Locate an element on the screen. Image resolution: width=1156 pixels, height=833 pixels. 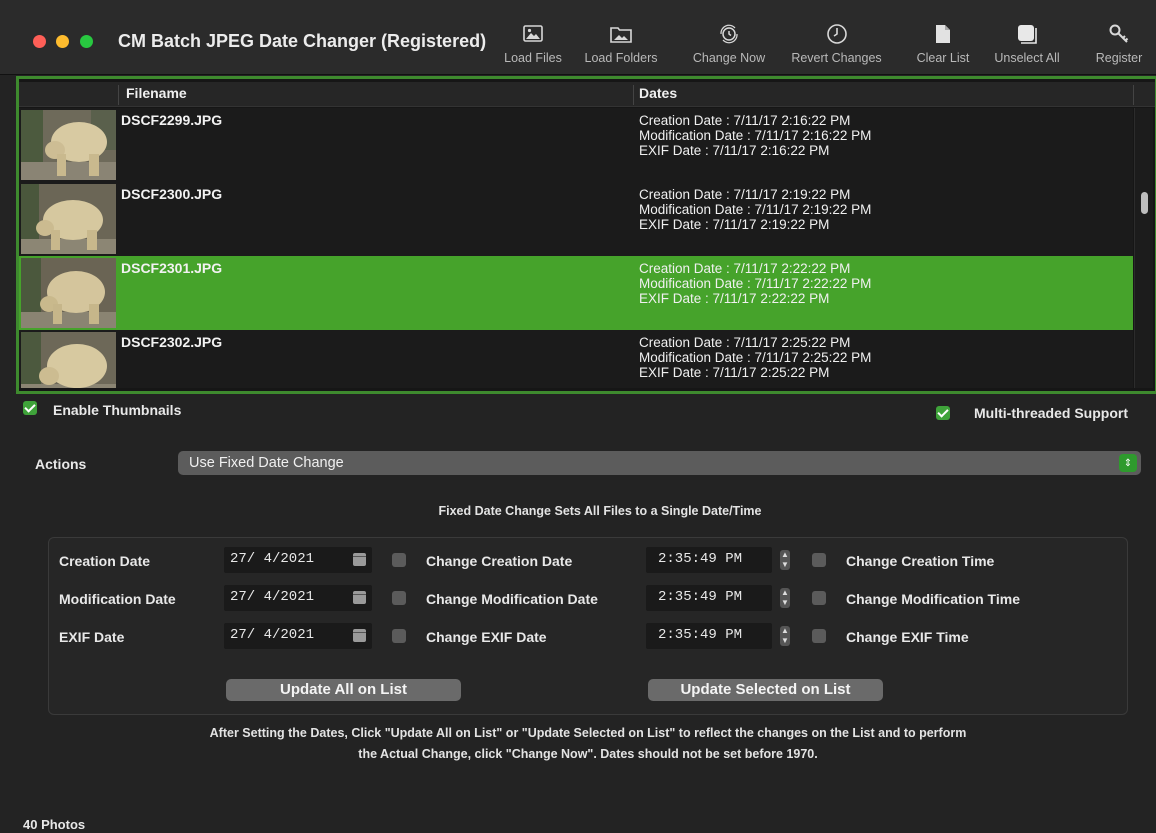
actions-label: Actions is located at coordinates (61, 464).